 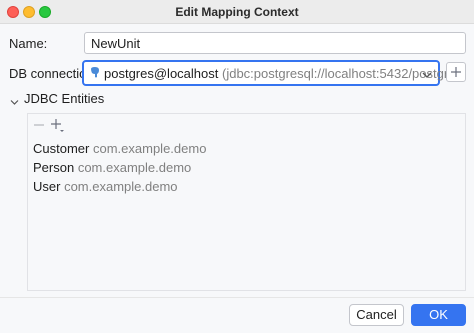 I want to click on entity-row: Customer com.example.demo, so click(x=119, y=149).